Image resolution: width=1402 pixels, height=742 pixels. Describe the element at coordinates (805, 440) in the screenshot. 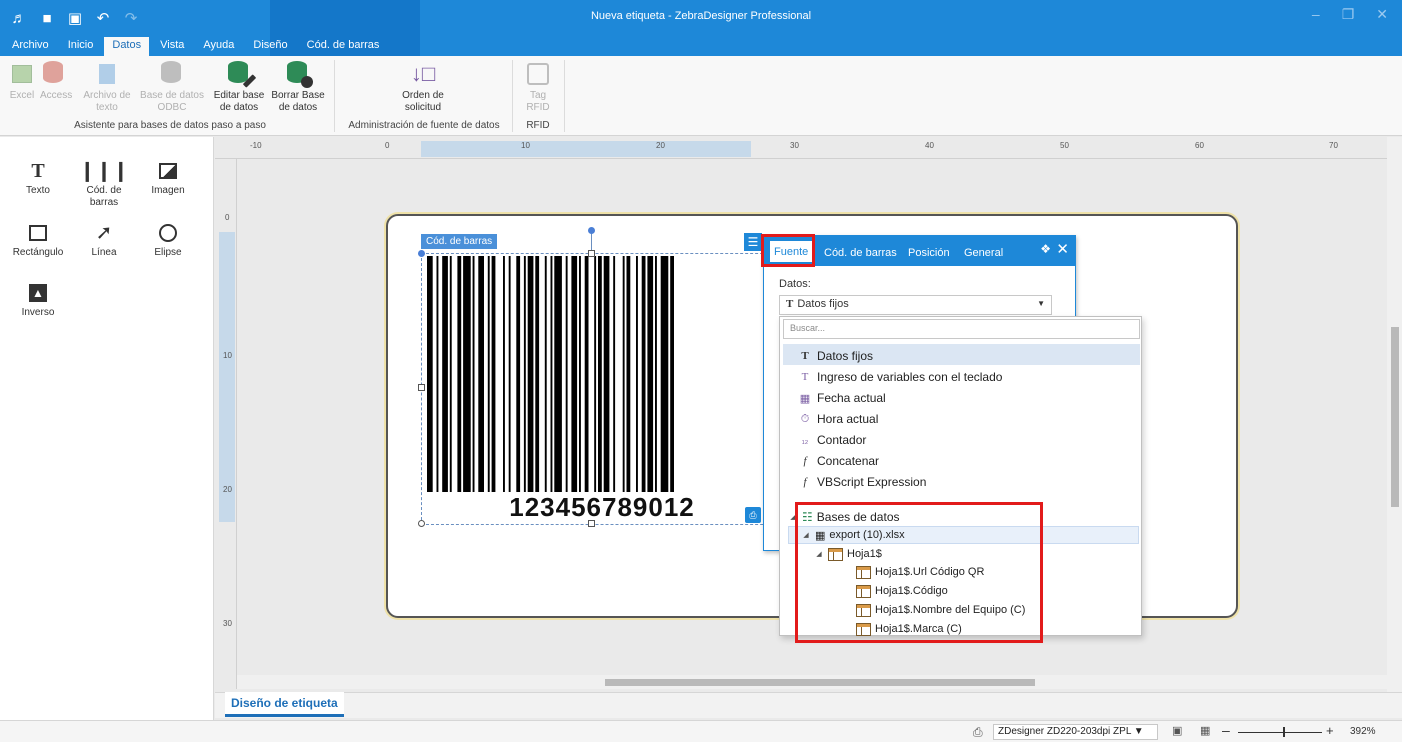

I see `counter-icon: ₁₂` at that location.